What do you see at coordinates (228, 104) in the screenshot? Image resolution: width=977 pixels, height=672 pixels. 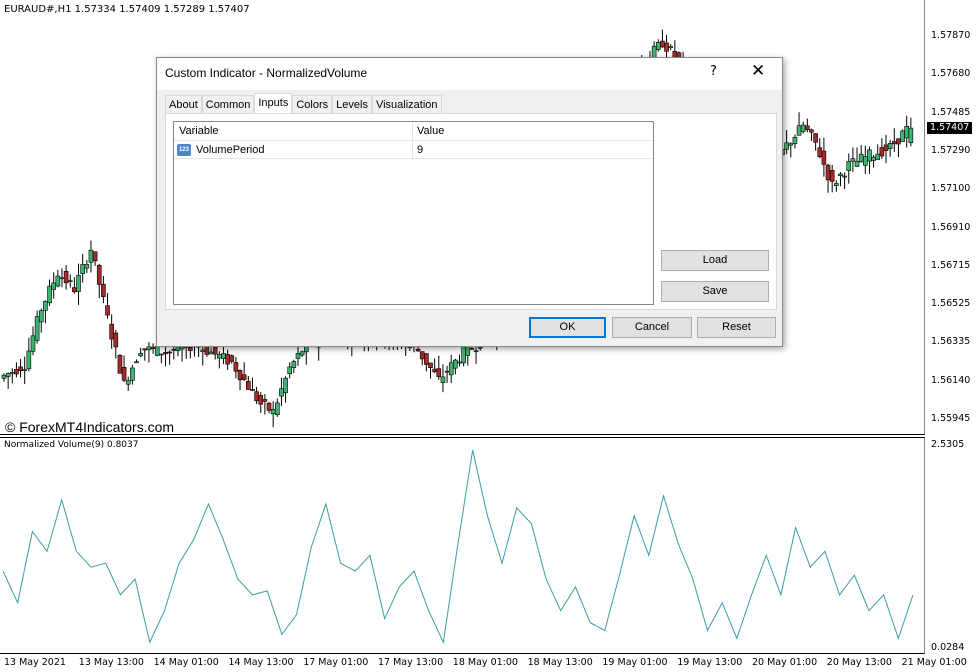 I see `tab-common: Common` at bounding box center [228, 104].